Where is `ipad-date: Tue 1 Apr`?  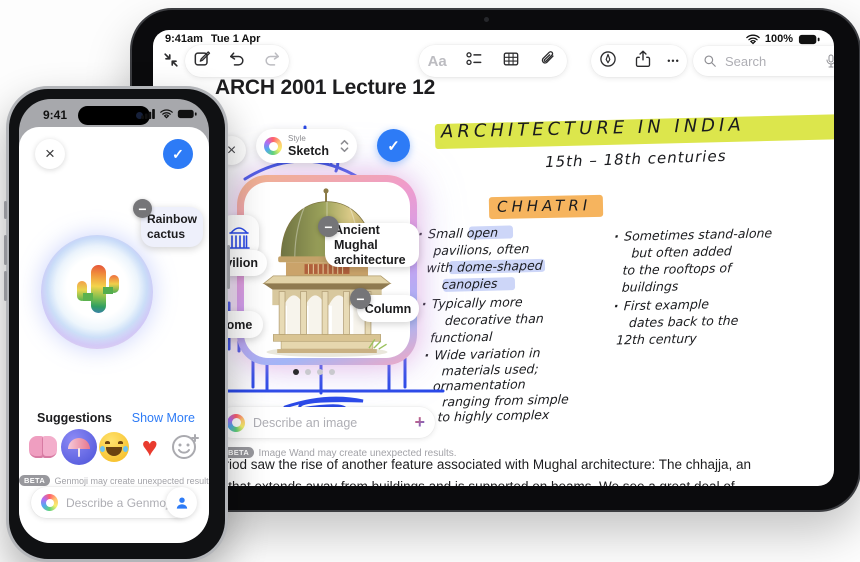 ipad-date: Tue 1 Apr is located at coordinates (235, 39).